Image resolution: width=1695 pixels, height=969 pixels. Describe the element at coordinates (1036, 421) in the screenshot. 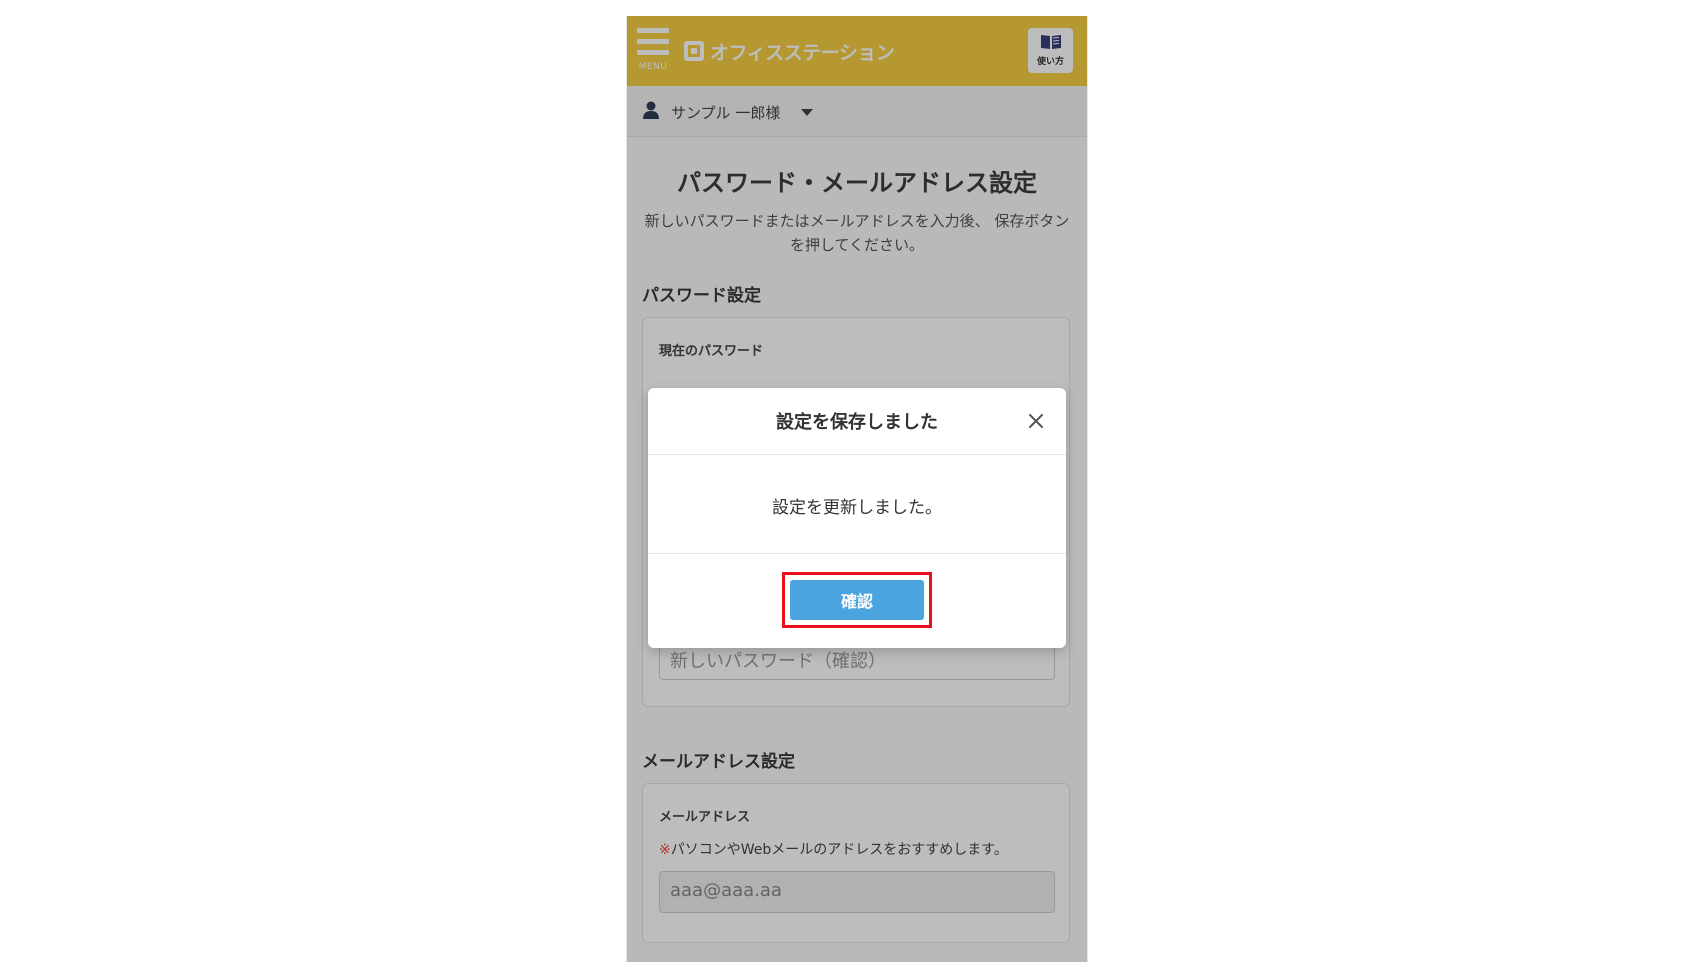

I see `close-icon` at that location.